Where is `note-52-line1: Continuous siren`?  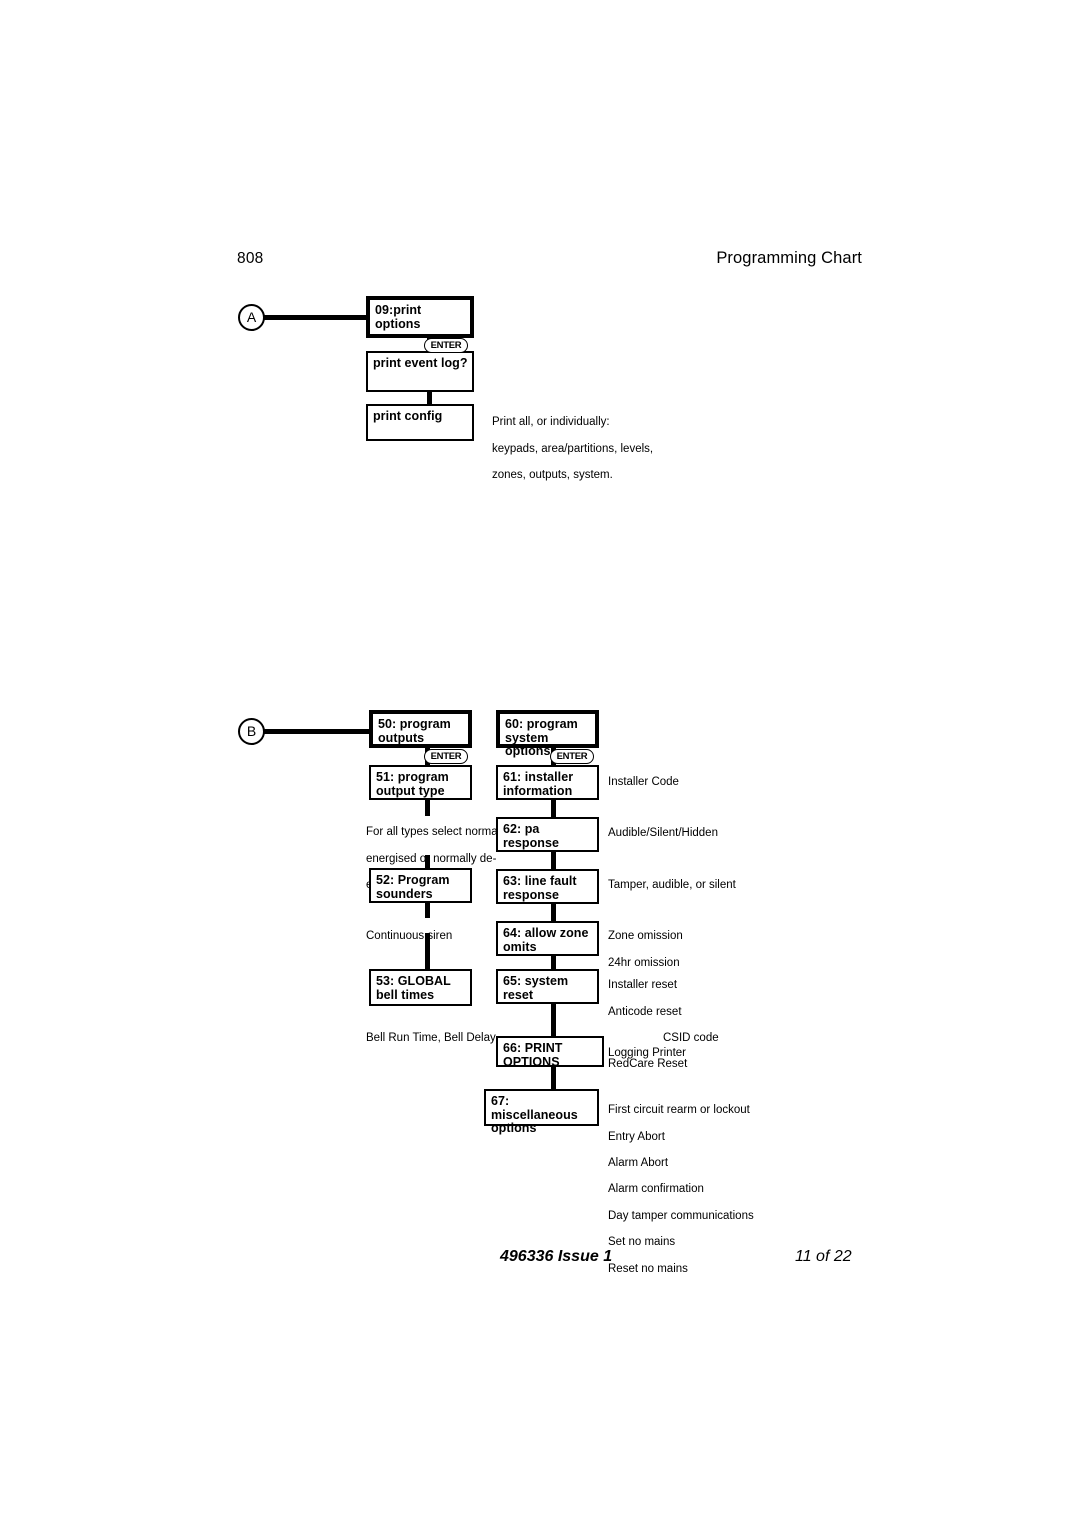 note-52-line1: Continuous siren is located at coordinates (409, 936).